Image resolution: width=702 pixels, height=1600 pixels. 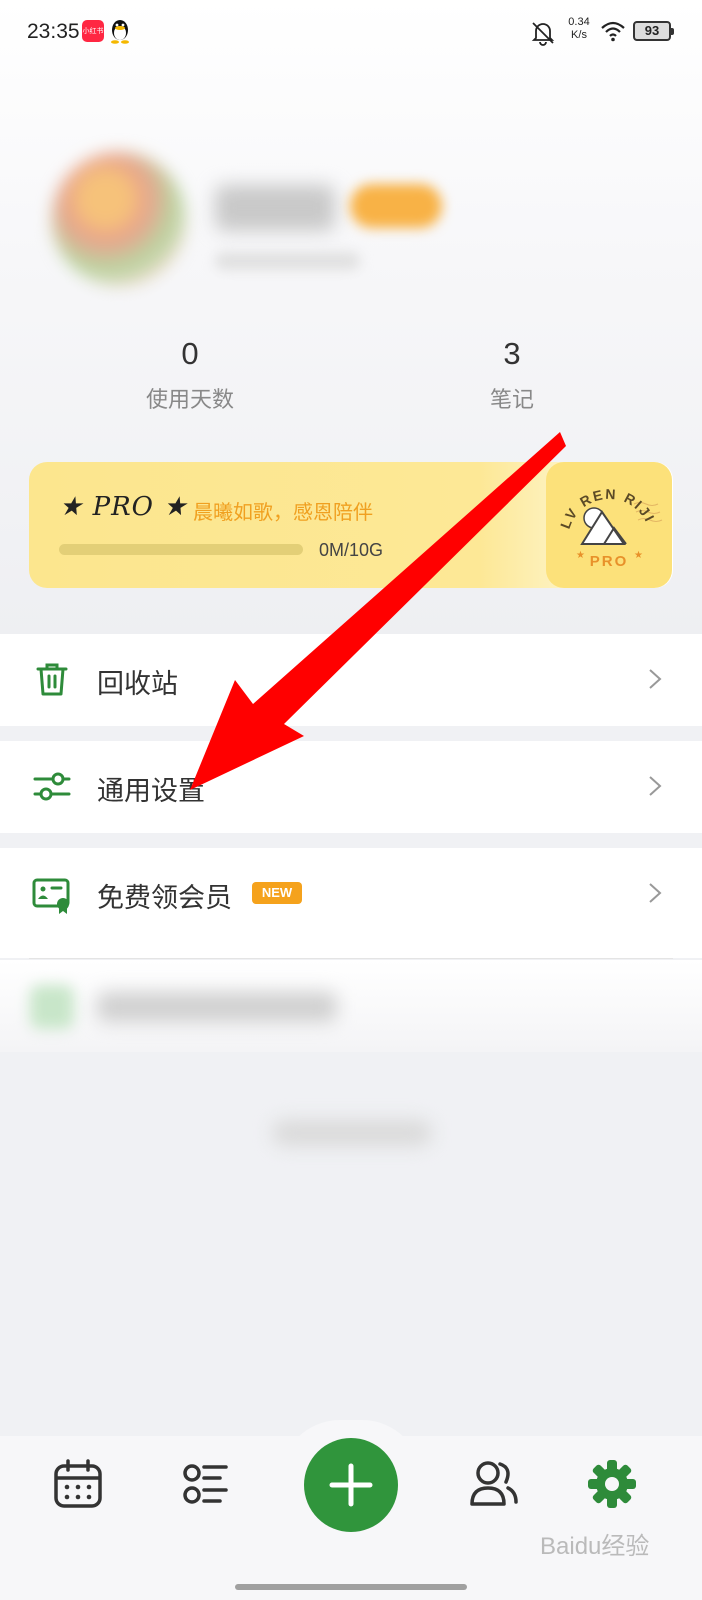 I want to click on sliders-icon, so click(x=52, y=786).